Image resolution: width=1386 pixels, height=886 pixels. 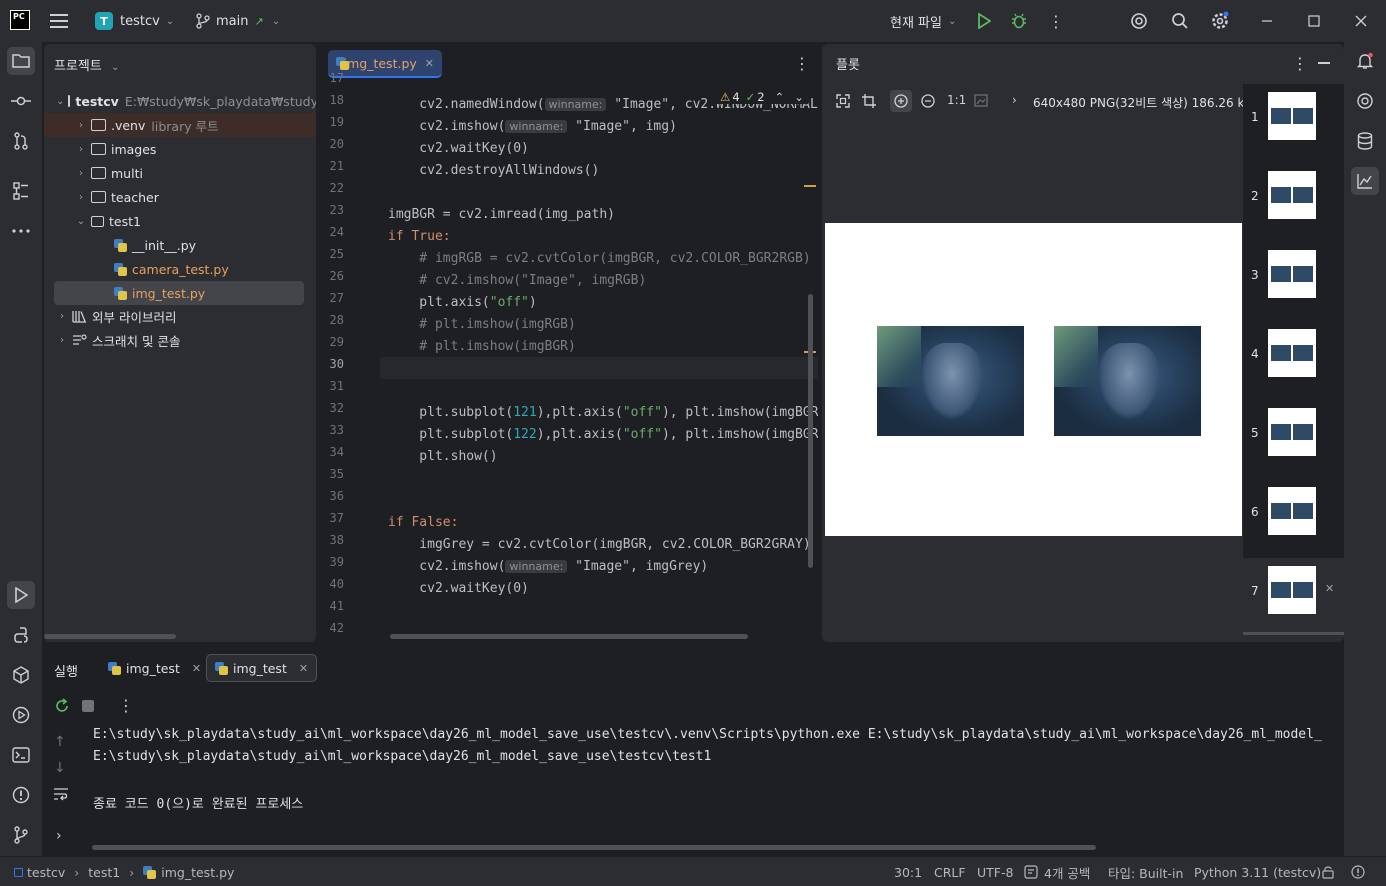 I want to click on line-number: 24, so click(x=332, y=232).